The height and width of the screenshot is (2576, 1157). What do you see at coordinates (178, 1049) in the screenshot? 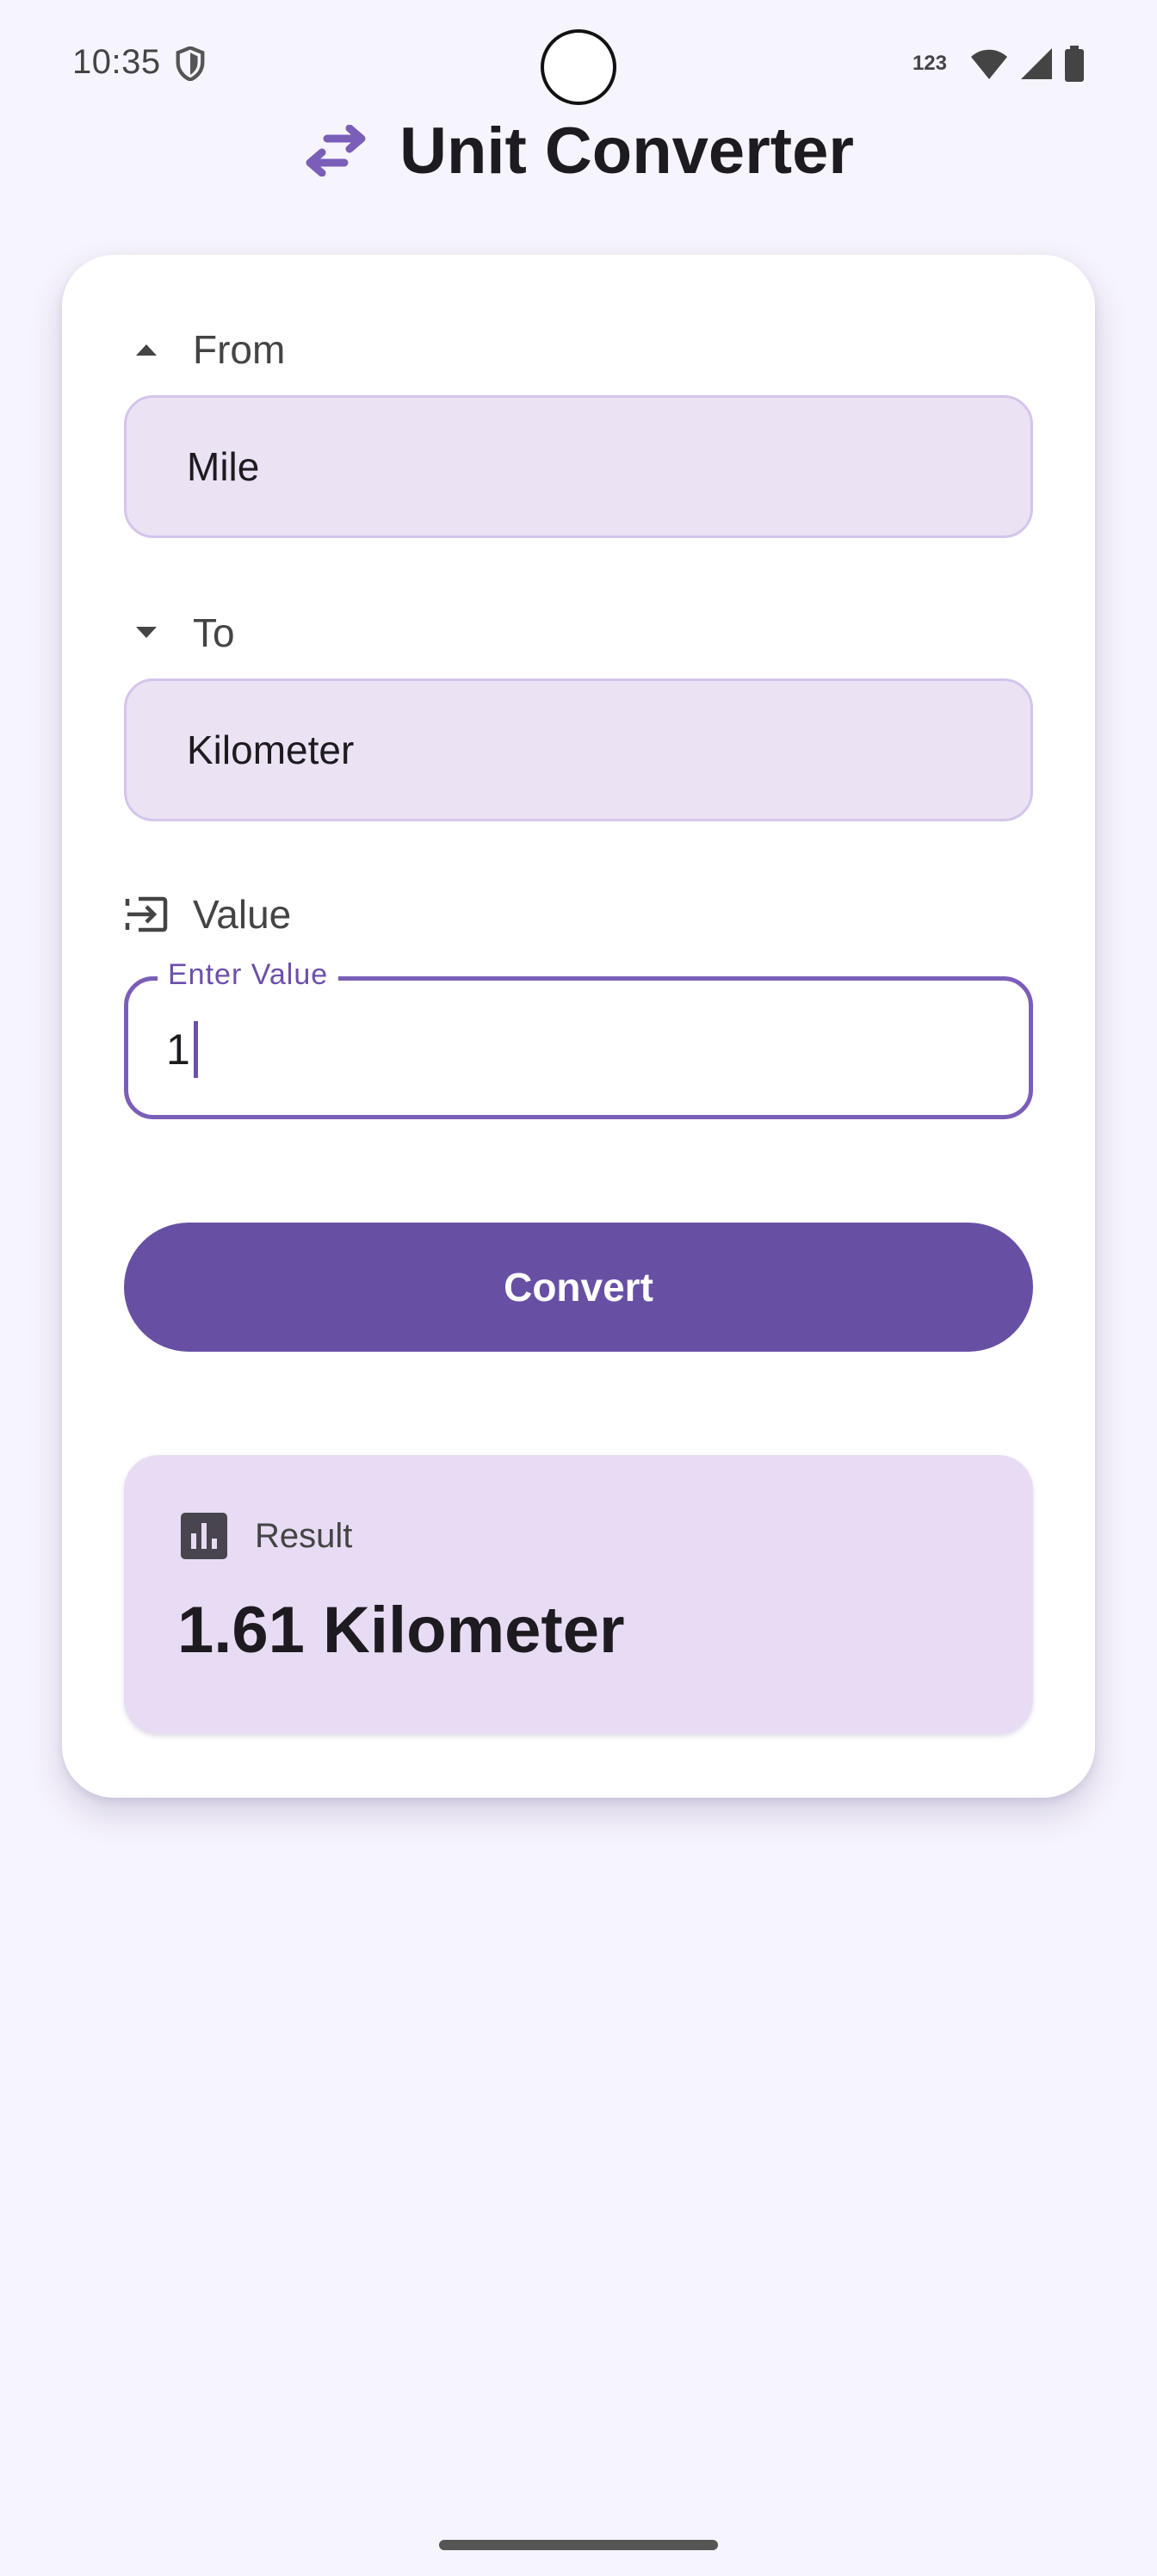
I see `value-input-text: 1` at bounding box center [178, 1049].